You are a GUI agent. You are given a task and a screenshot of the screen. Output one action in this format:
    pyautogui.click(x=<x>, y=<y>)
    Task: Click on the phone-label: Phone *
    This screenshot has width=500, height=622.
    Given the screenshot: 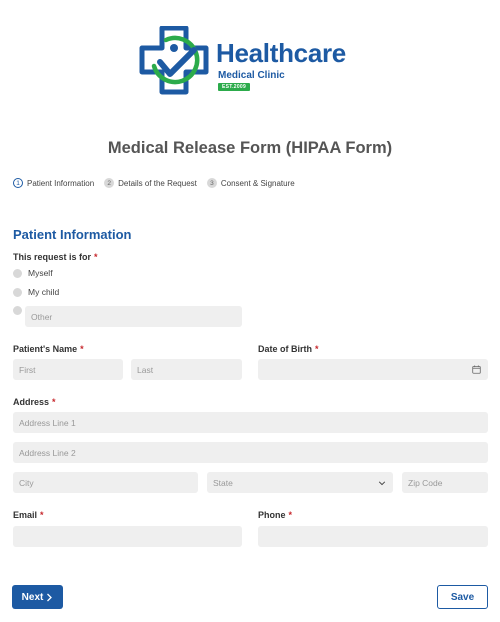 What is the action you would take?
    pyautogui.click(x=275, y=515)
    